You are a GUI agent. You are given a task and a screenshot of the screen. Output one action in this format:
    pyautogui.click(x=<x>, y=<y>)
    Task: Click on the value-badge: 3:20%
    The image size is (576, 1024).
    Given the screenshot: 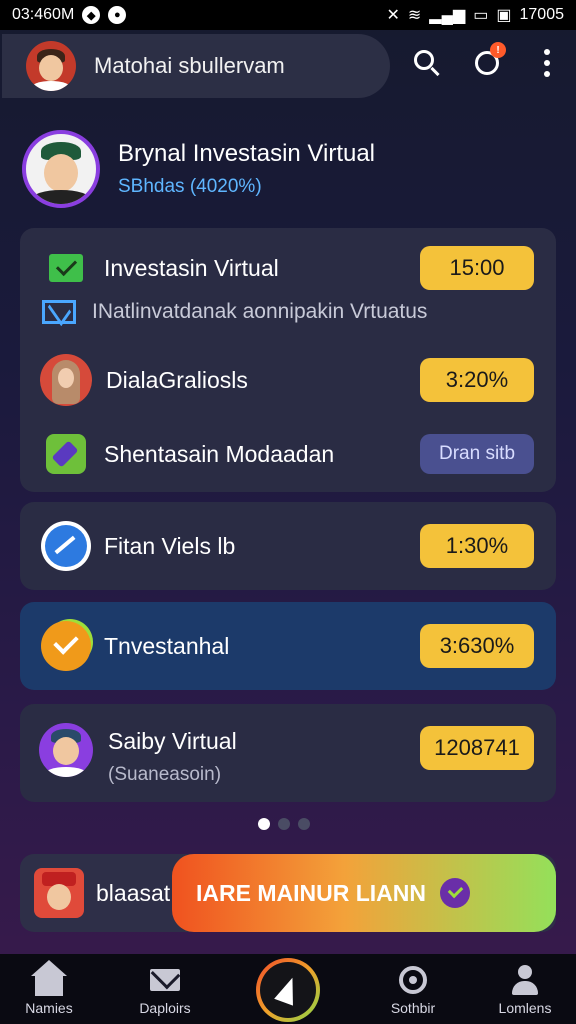 What is the action you would take?
    pyautogui.click(x=477, y=380)
    